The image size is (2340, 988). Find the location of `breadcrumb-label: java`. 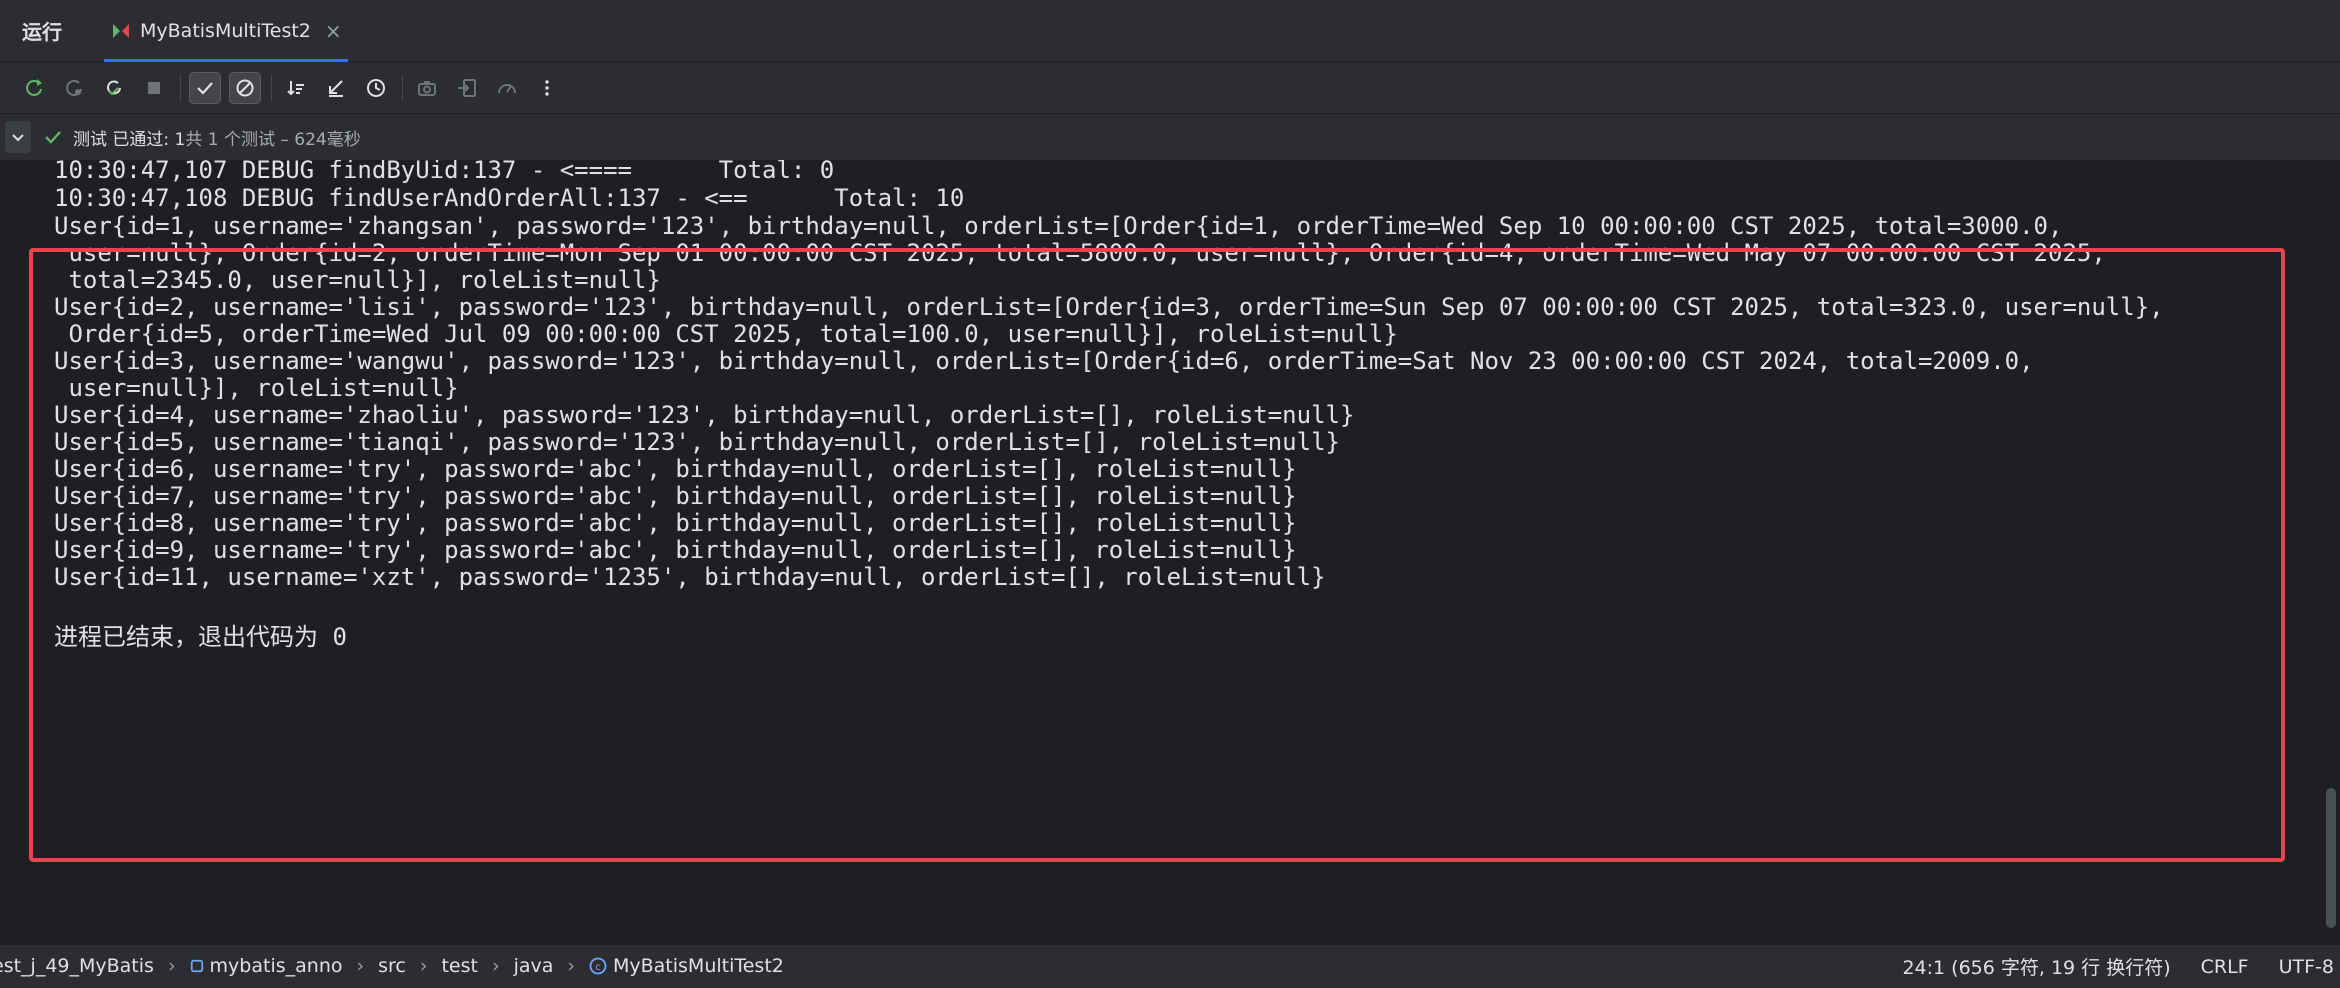

breadcrumb-label: java is located at coordinates (533, 966).